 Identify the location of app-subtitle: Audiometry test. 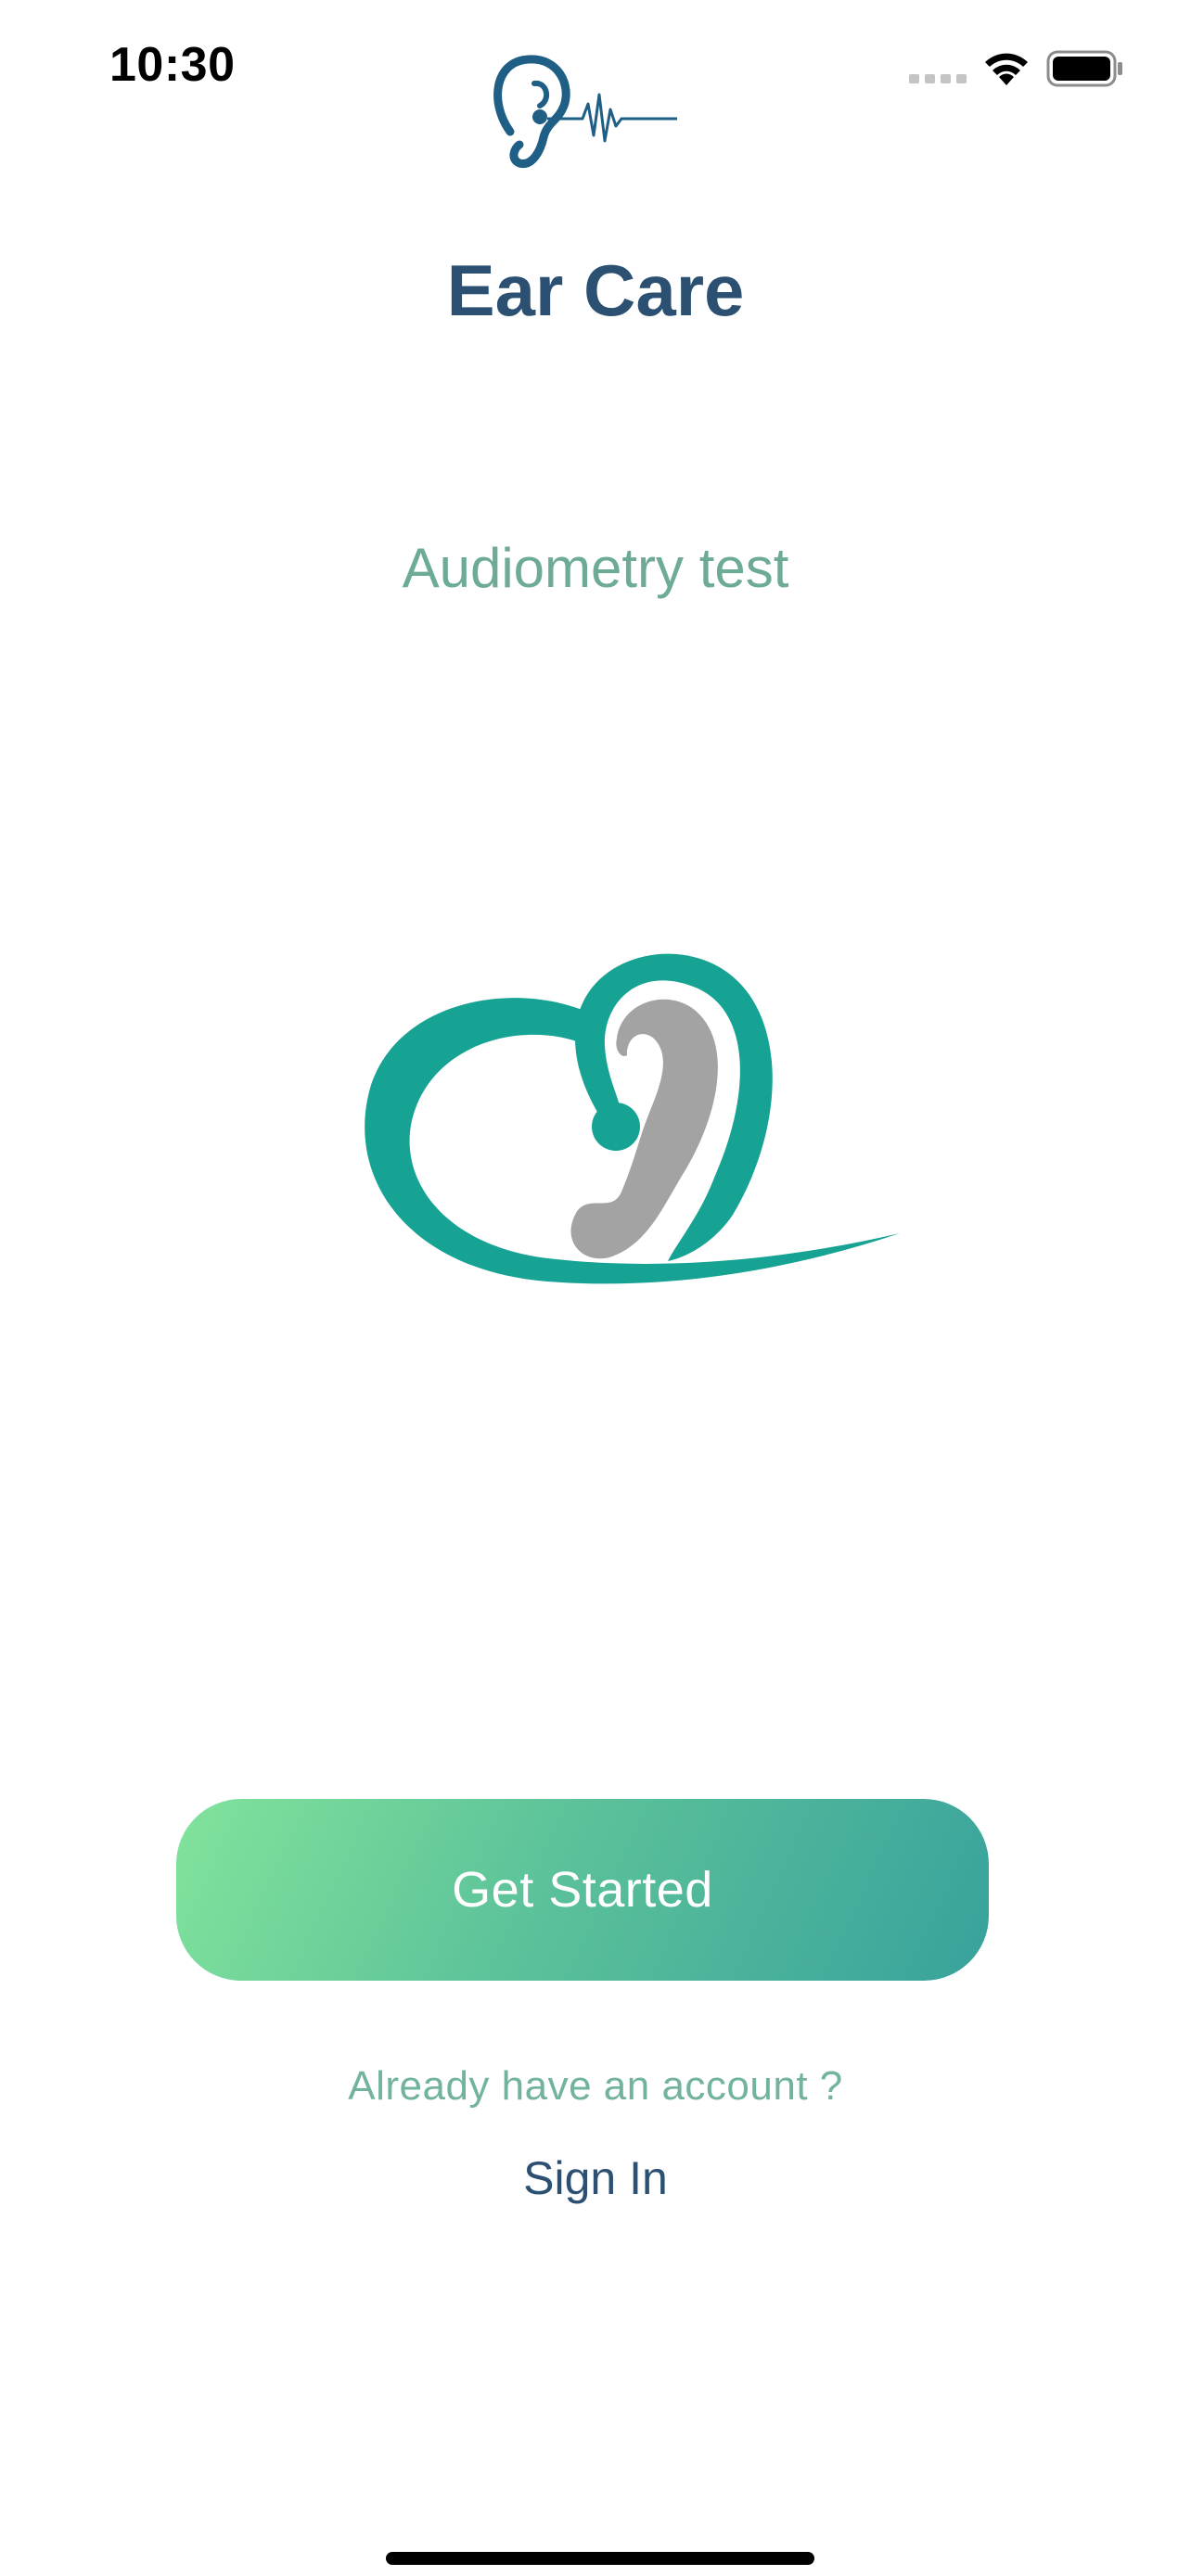
(595, 568).